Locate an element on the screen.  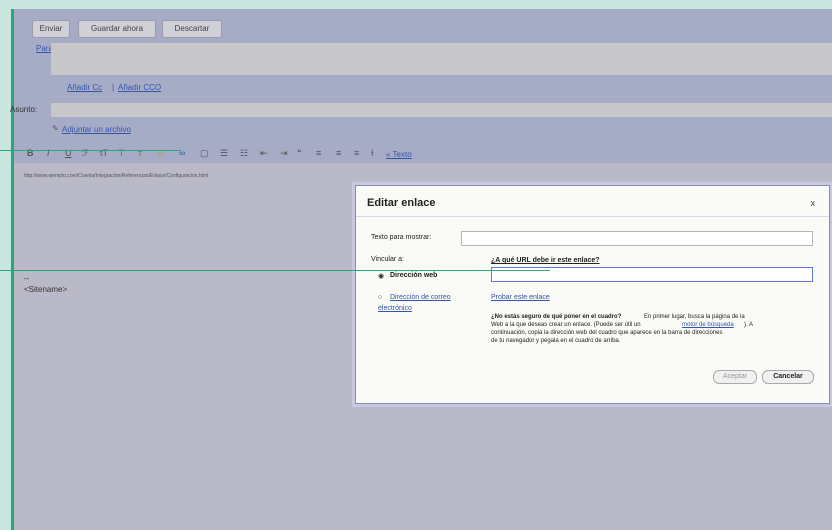
web-address-radio: ◉ is located at coordinates (381, 276).